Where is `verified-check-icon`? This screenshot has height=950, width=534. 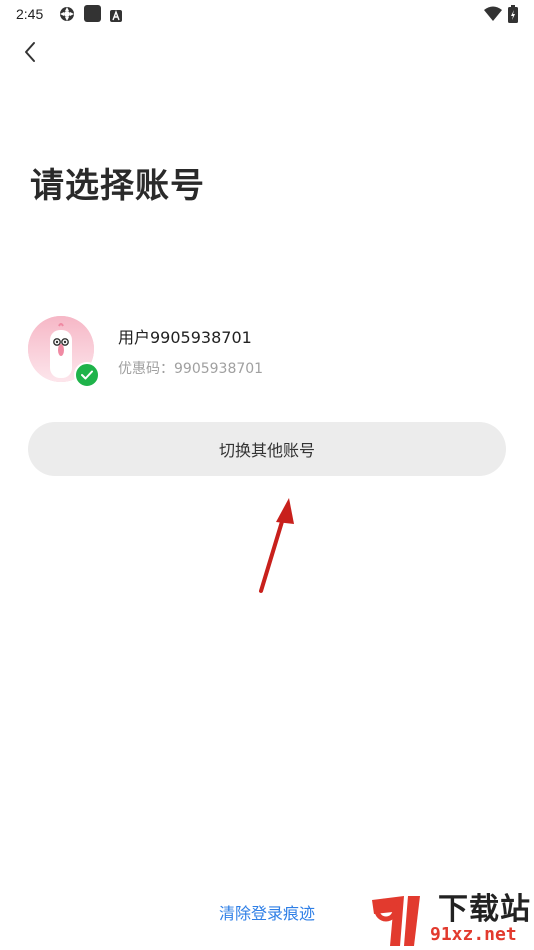
verified-check-icon is located at coordinates (87, 375).